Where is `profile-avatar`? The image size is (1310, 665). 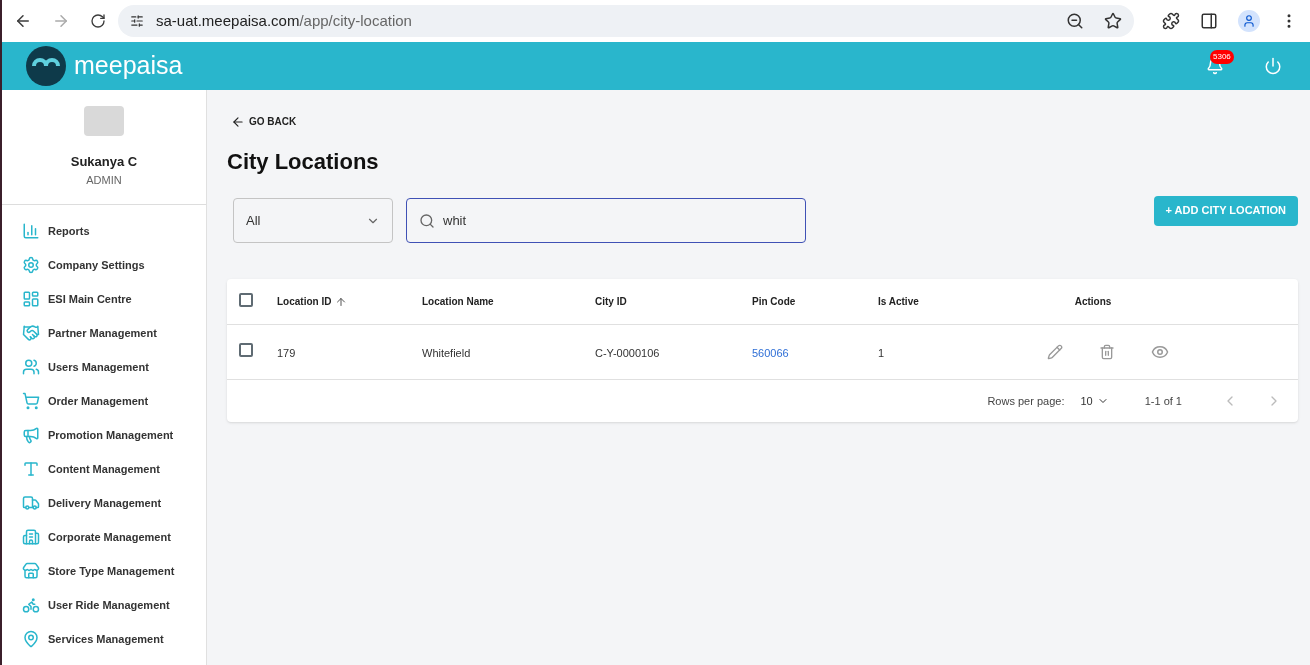 profile-avatar is located at coordinates (1249, 21).